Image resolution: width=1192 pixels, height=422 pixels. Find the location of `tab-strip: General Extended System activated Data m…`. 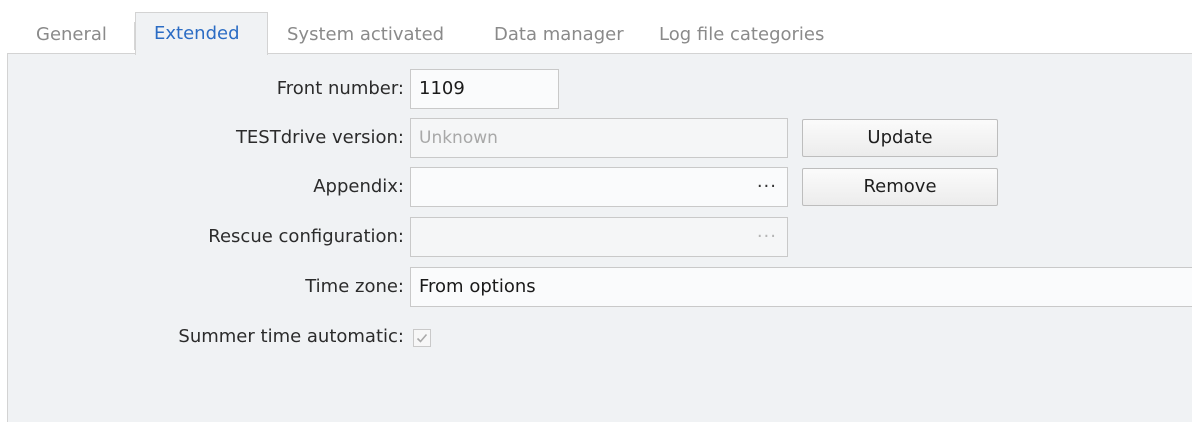

tab-strip: General Extended System activated Data m… is located at coordinates (596, 27).